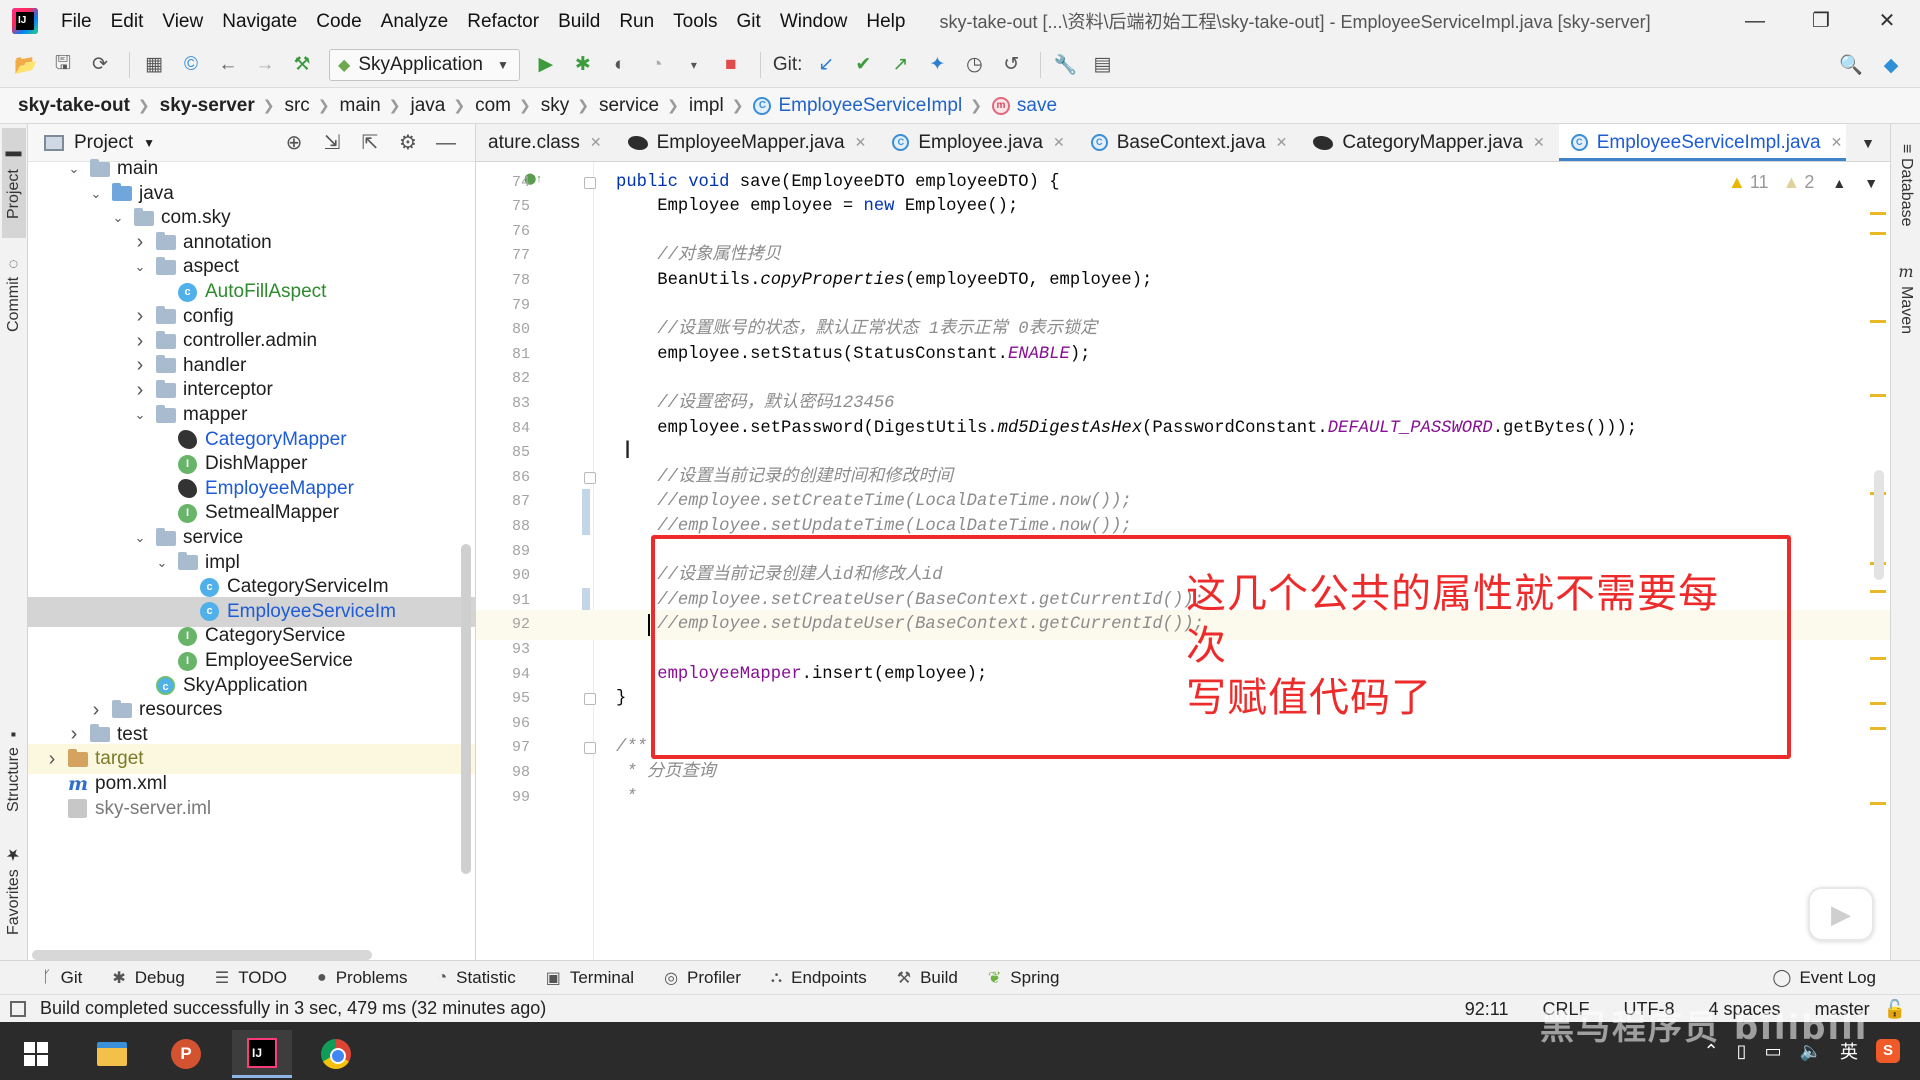 The width and height of the screenshot is (1920, 1080). Describe the element at coordinates (1906, 298) in the screenshot. I see `tool-tab-maven: m Maven` at that location.